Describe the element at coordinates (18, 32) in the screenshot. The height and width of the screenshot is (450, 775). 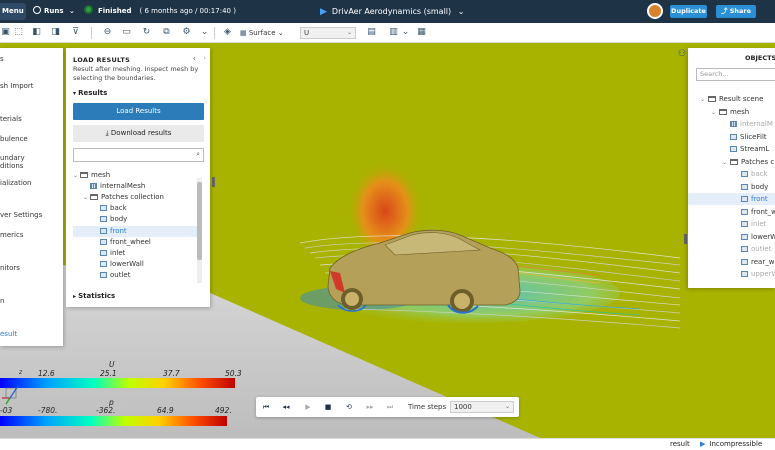
I see `fit-view-icon: ⬚` at that location.